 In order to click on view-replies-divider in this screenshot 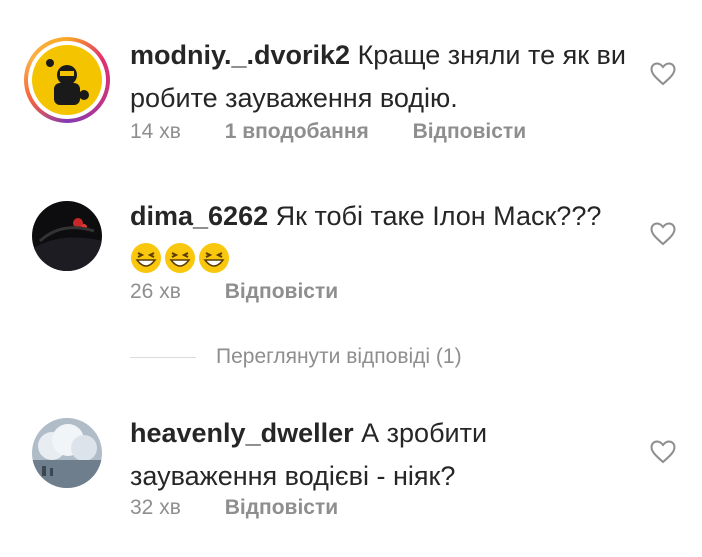, I will do `click(163, 357)`.